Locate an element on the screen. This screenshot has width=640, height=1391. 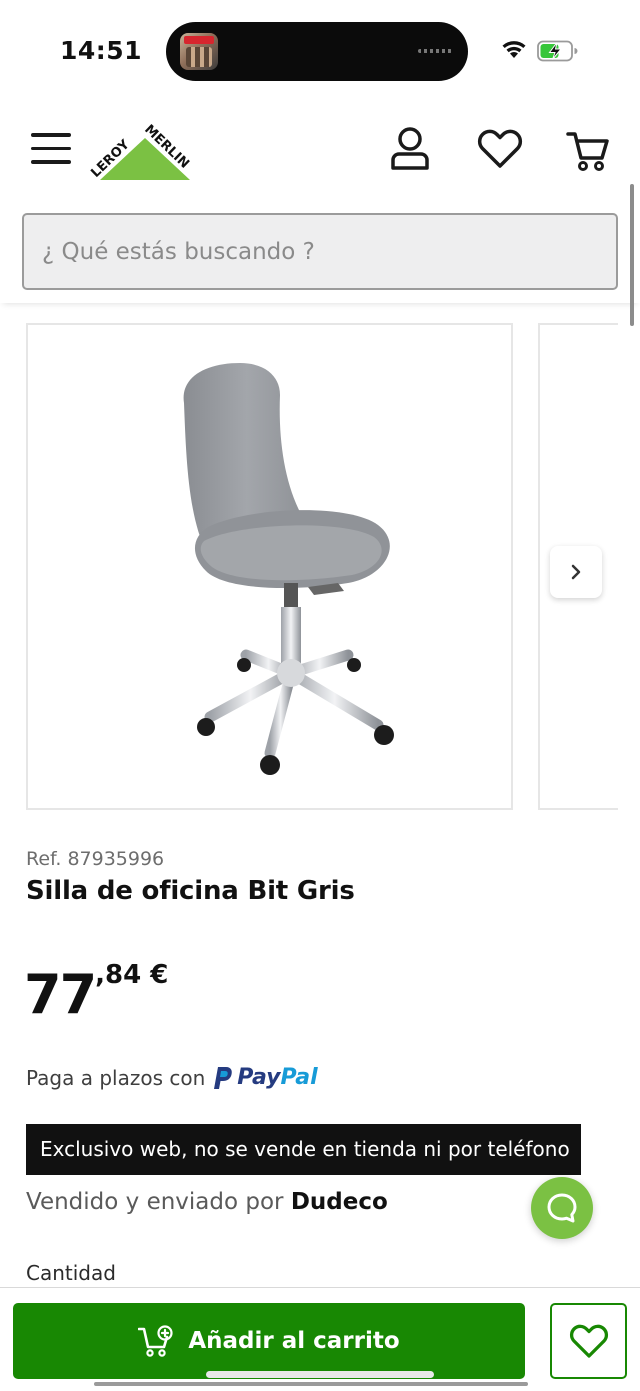
paypal-text: Paga a plazos con is located at coordinates (116, 1077).